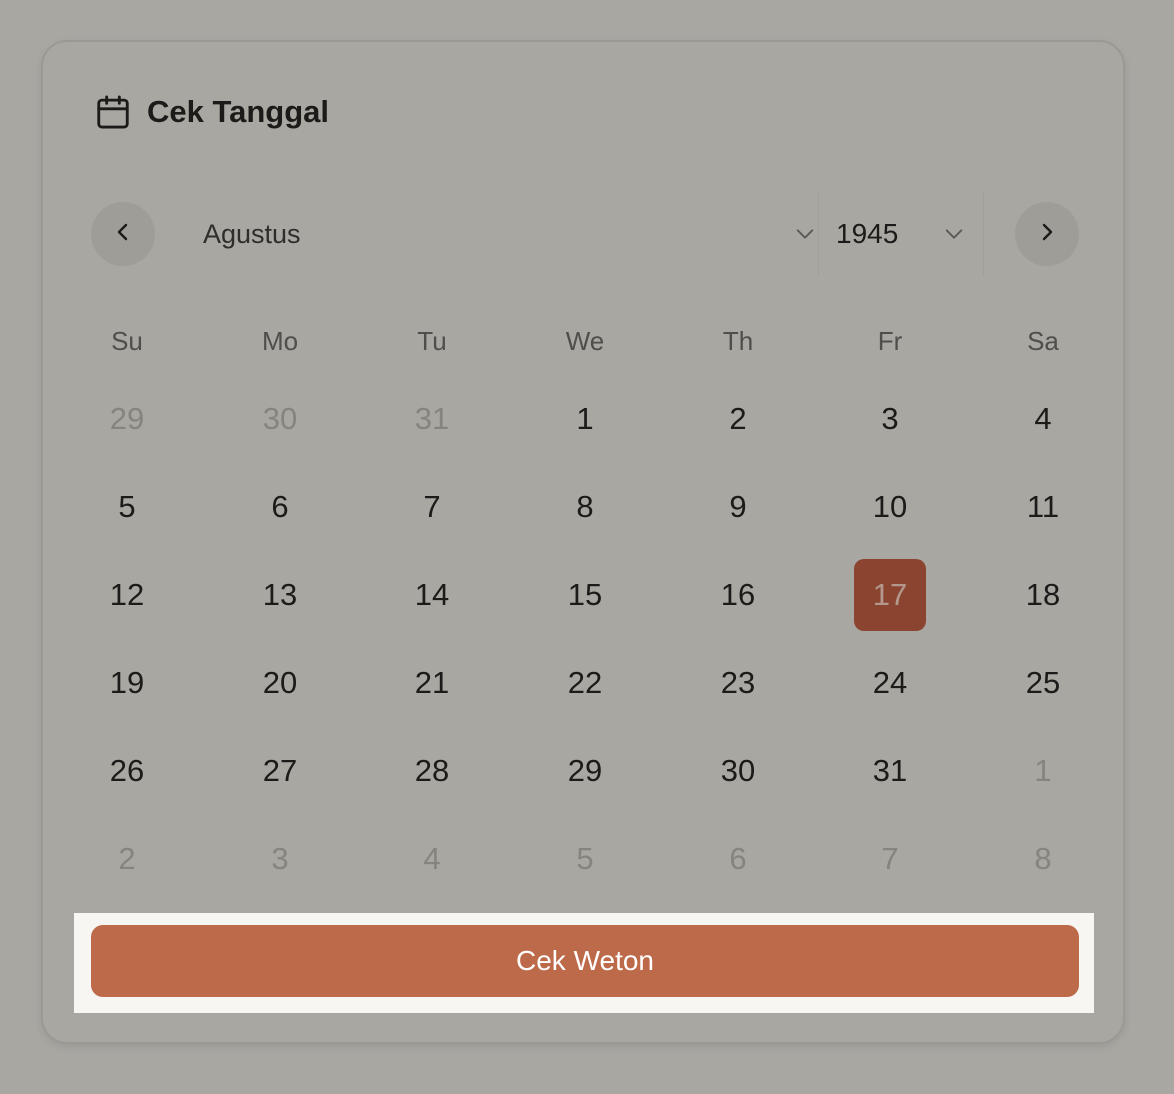 This screenshot has height=1094, width=1174. I want to click on chevron-right-icon, so click(1047, 234).